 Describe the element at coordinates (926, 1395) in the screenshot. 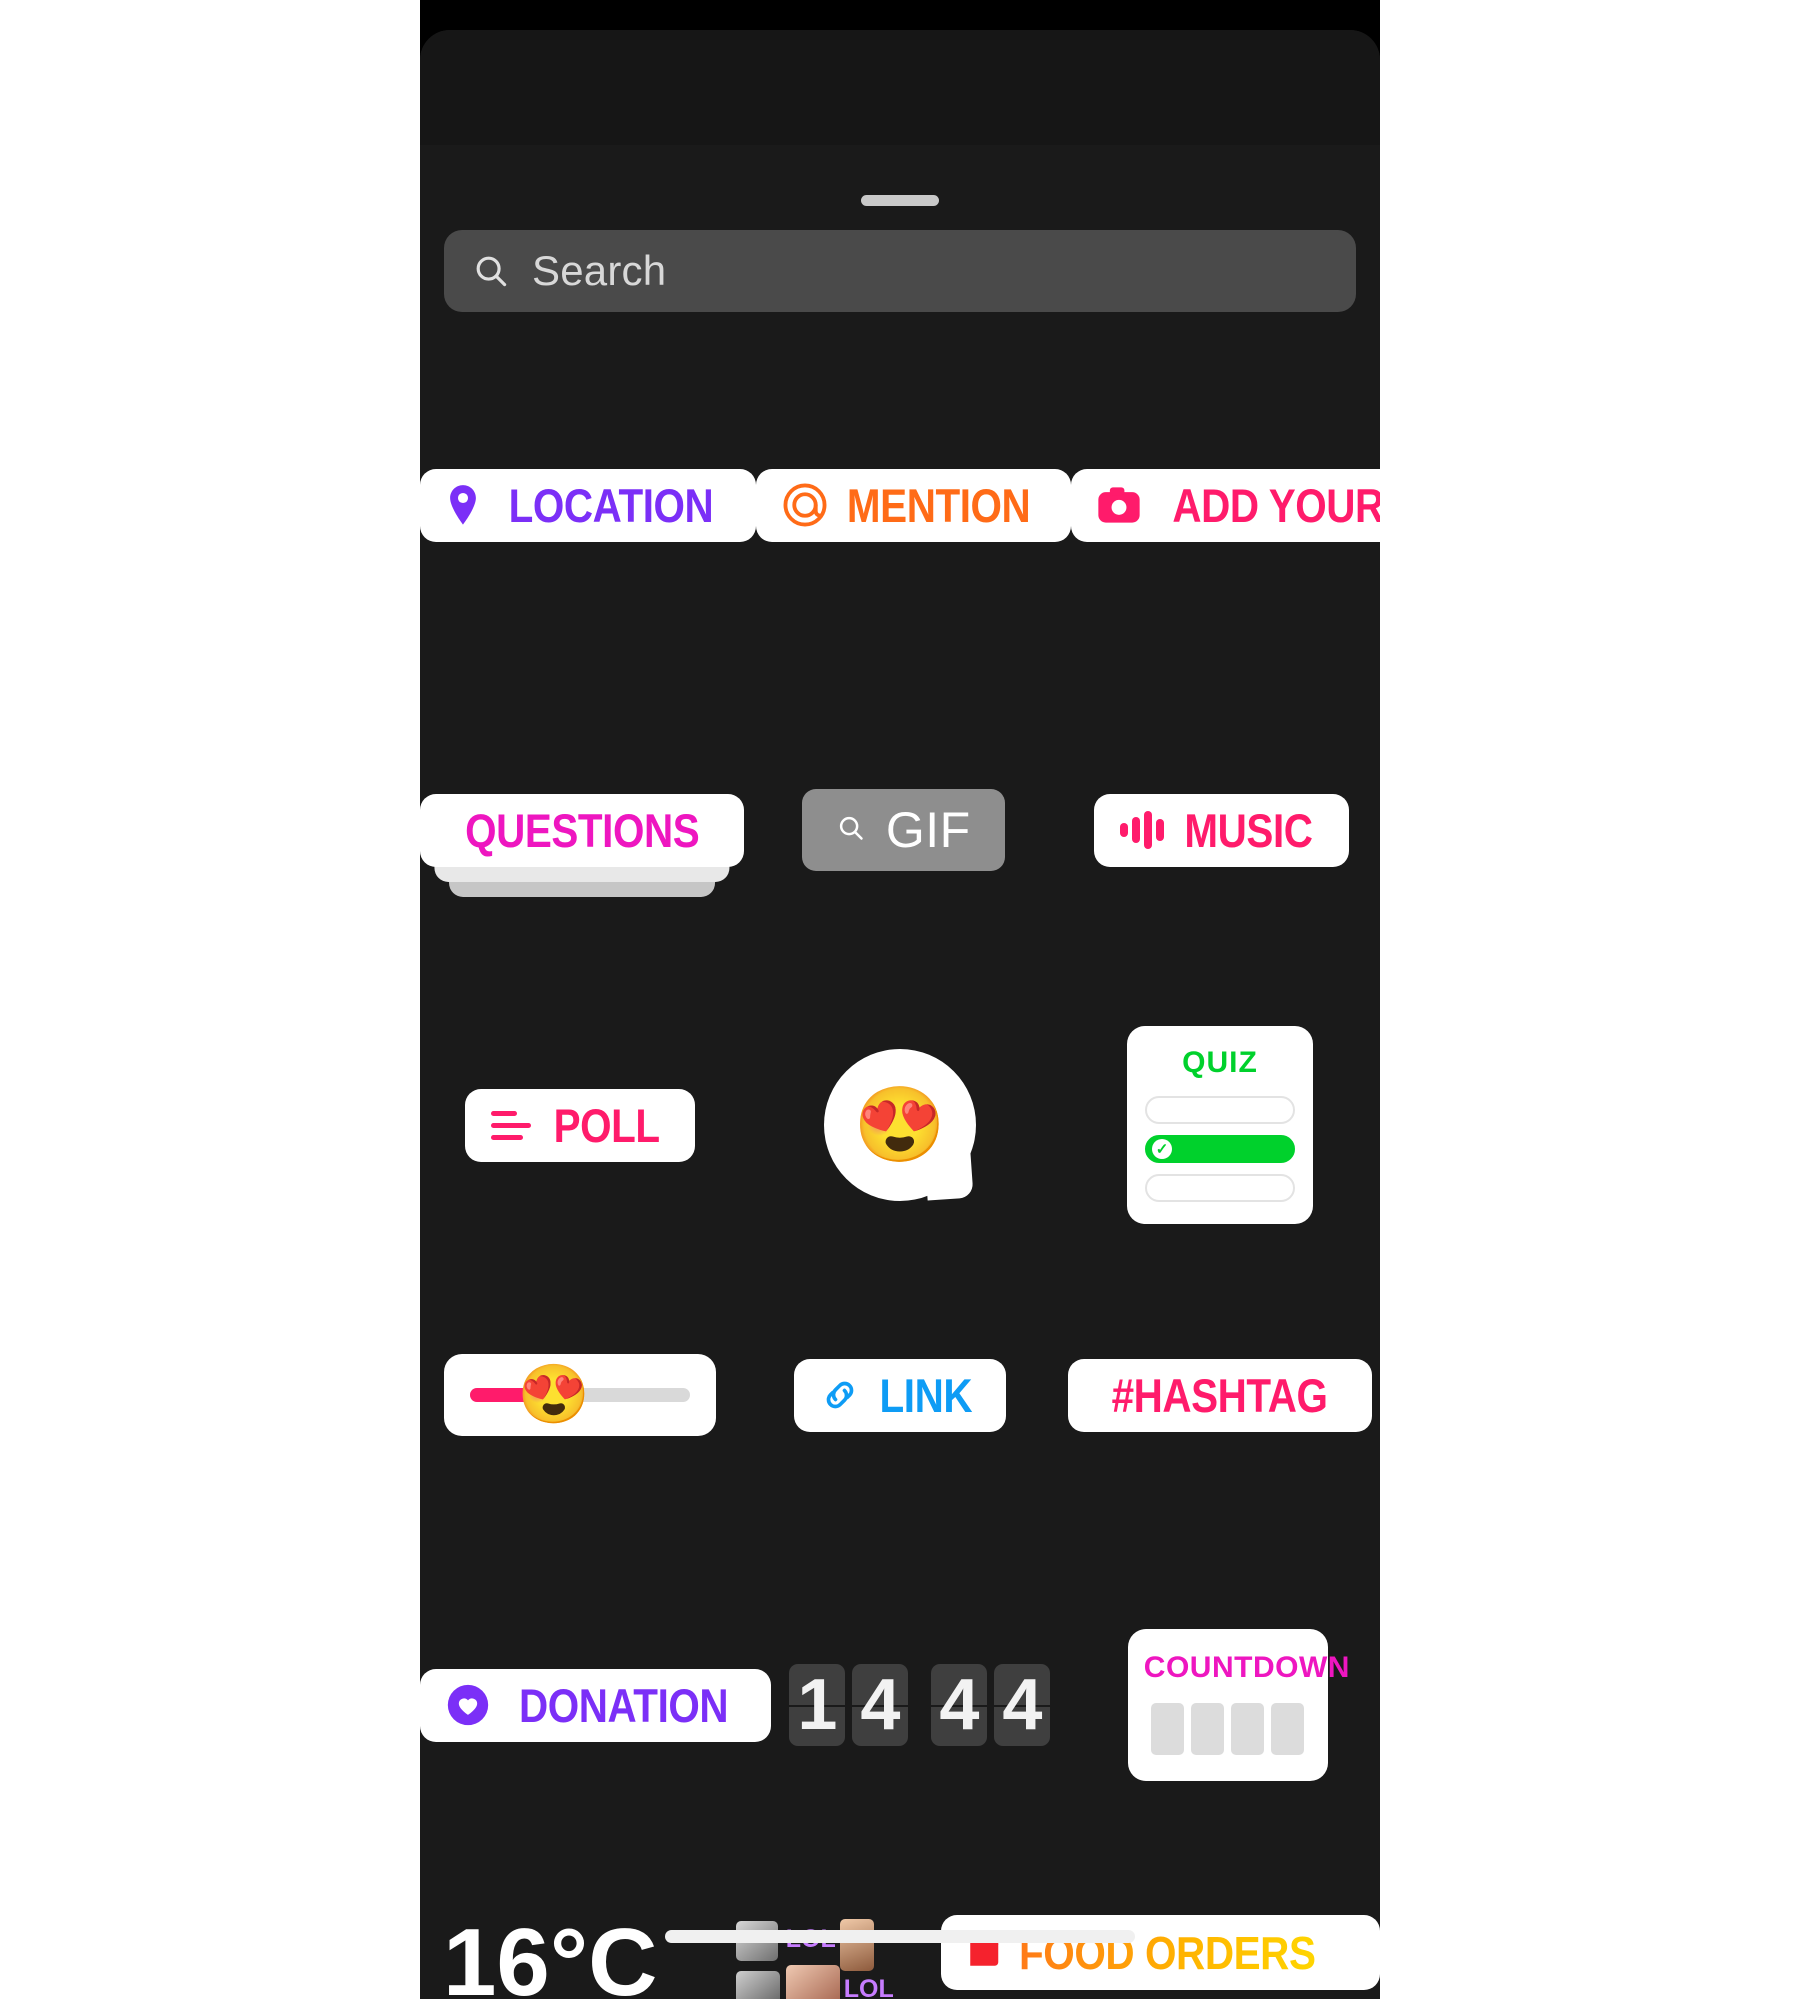

I see `sticker-link-label: LINK` at that location.